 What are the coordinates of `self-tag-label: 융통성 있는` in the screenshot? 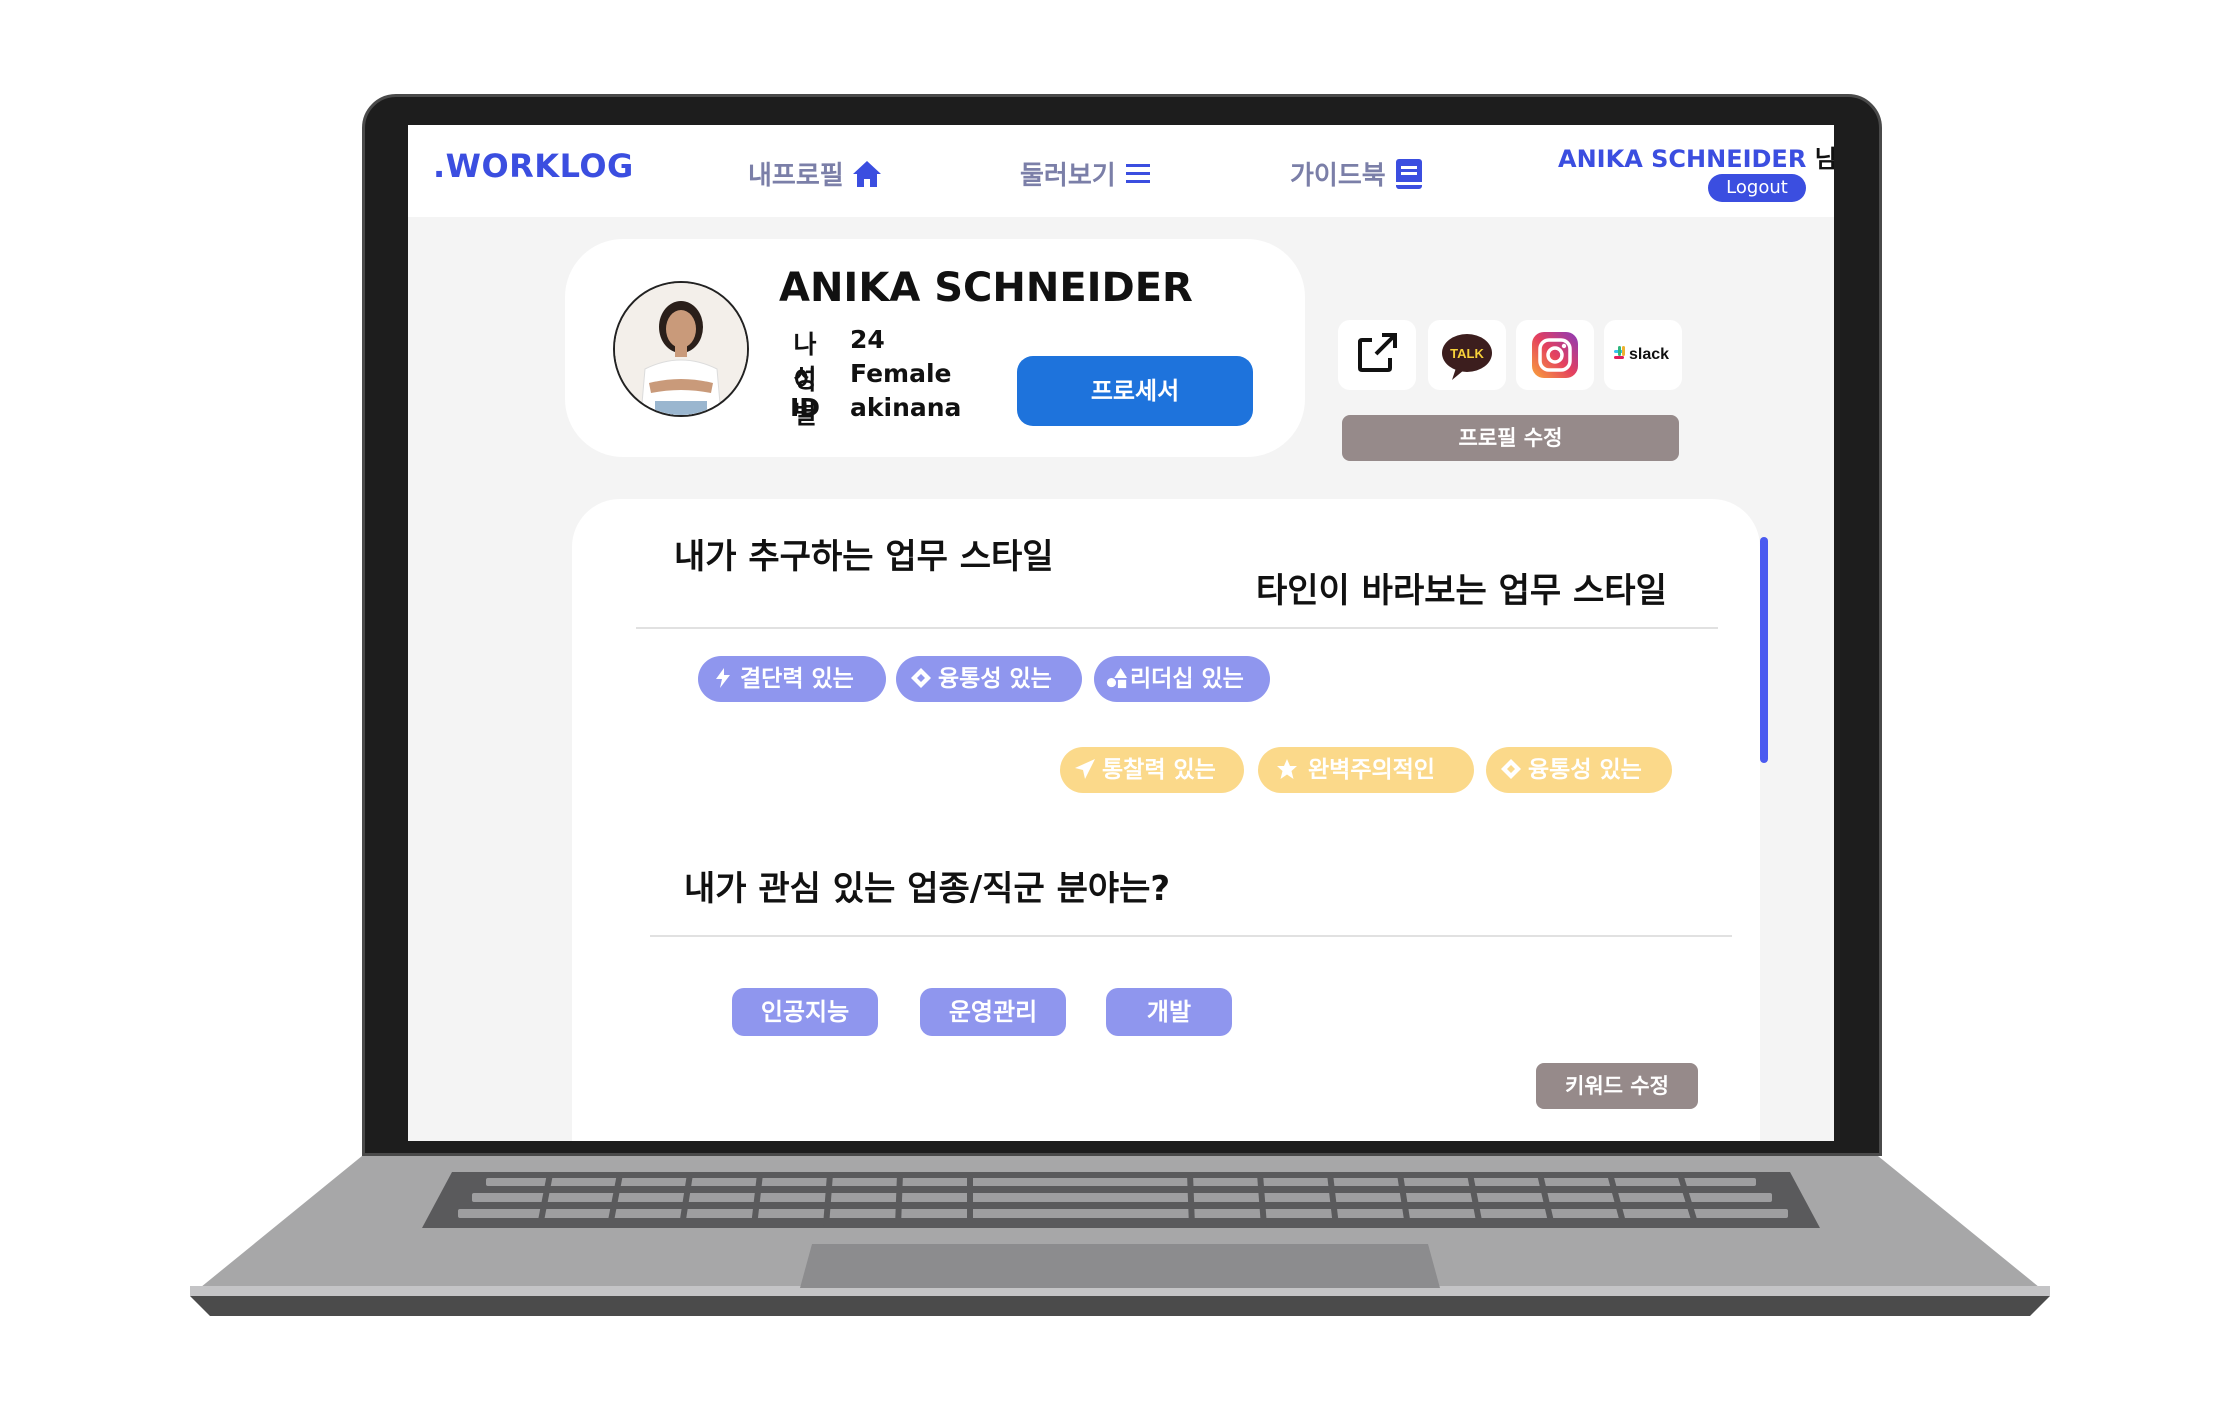 It's located at (995, 679).